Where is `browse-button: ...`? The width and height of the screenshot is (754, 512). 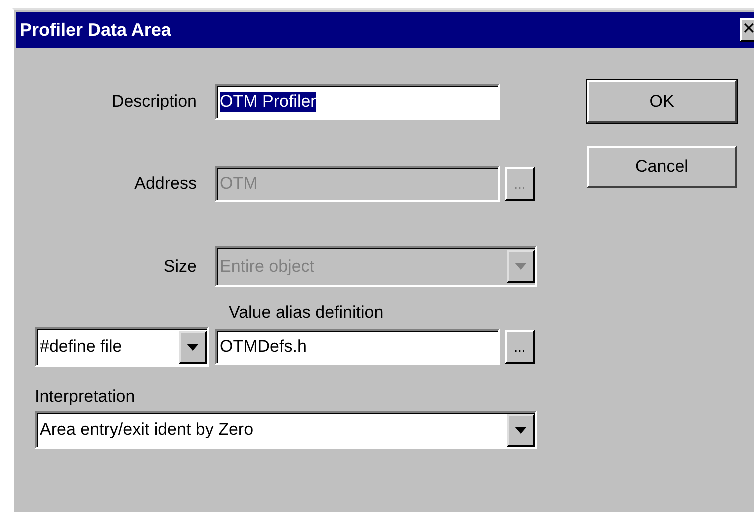
browse-button: ... is located at coordinates (520, 347).